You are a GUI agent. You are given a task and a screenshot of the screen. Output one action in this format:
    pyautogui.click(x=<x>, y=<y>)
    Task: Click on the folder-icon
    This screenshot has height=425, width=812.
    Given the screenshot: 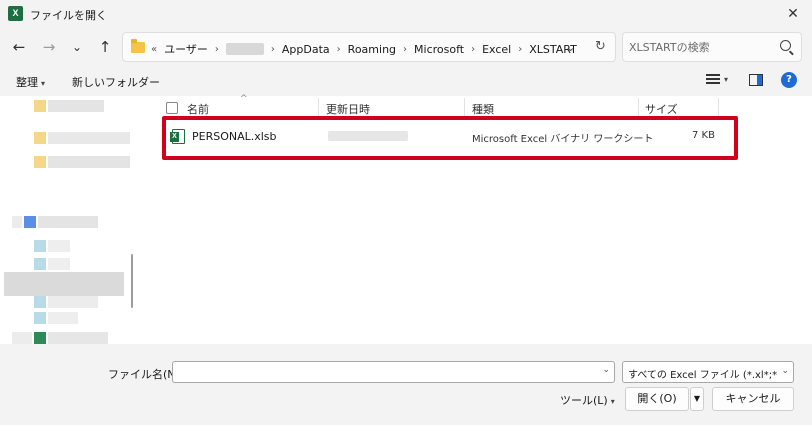 What is the action you would take?
    pyautogui.click(x=138, y=46)
    